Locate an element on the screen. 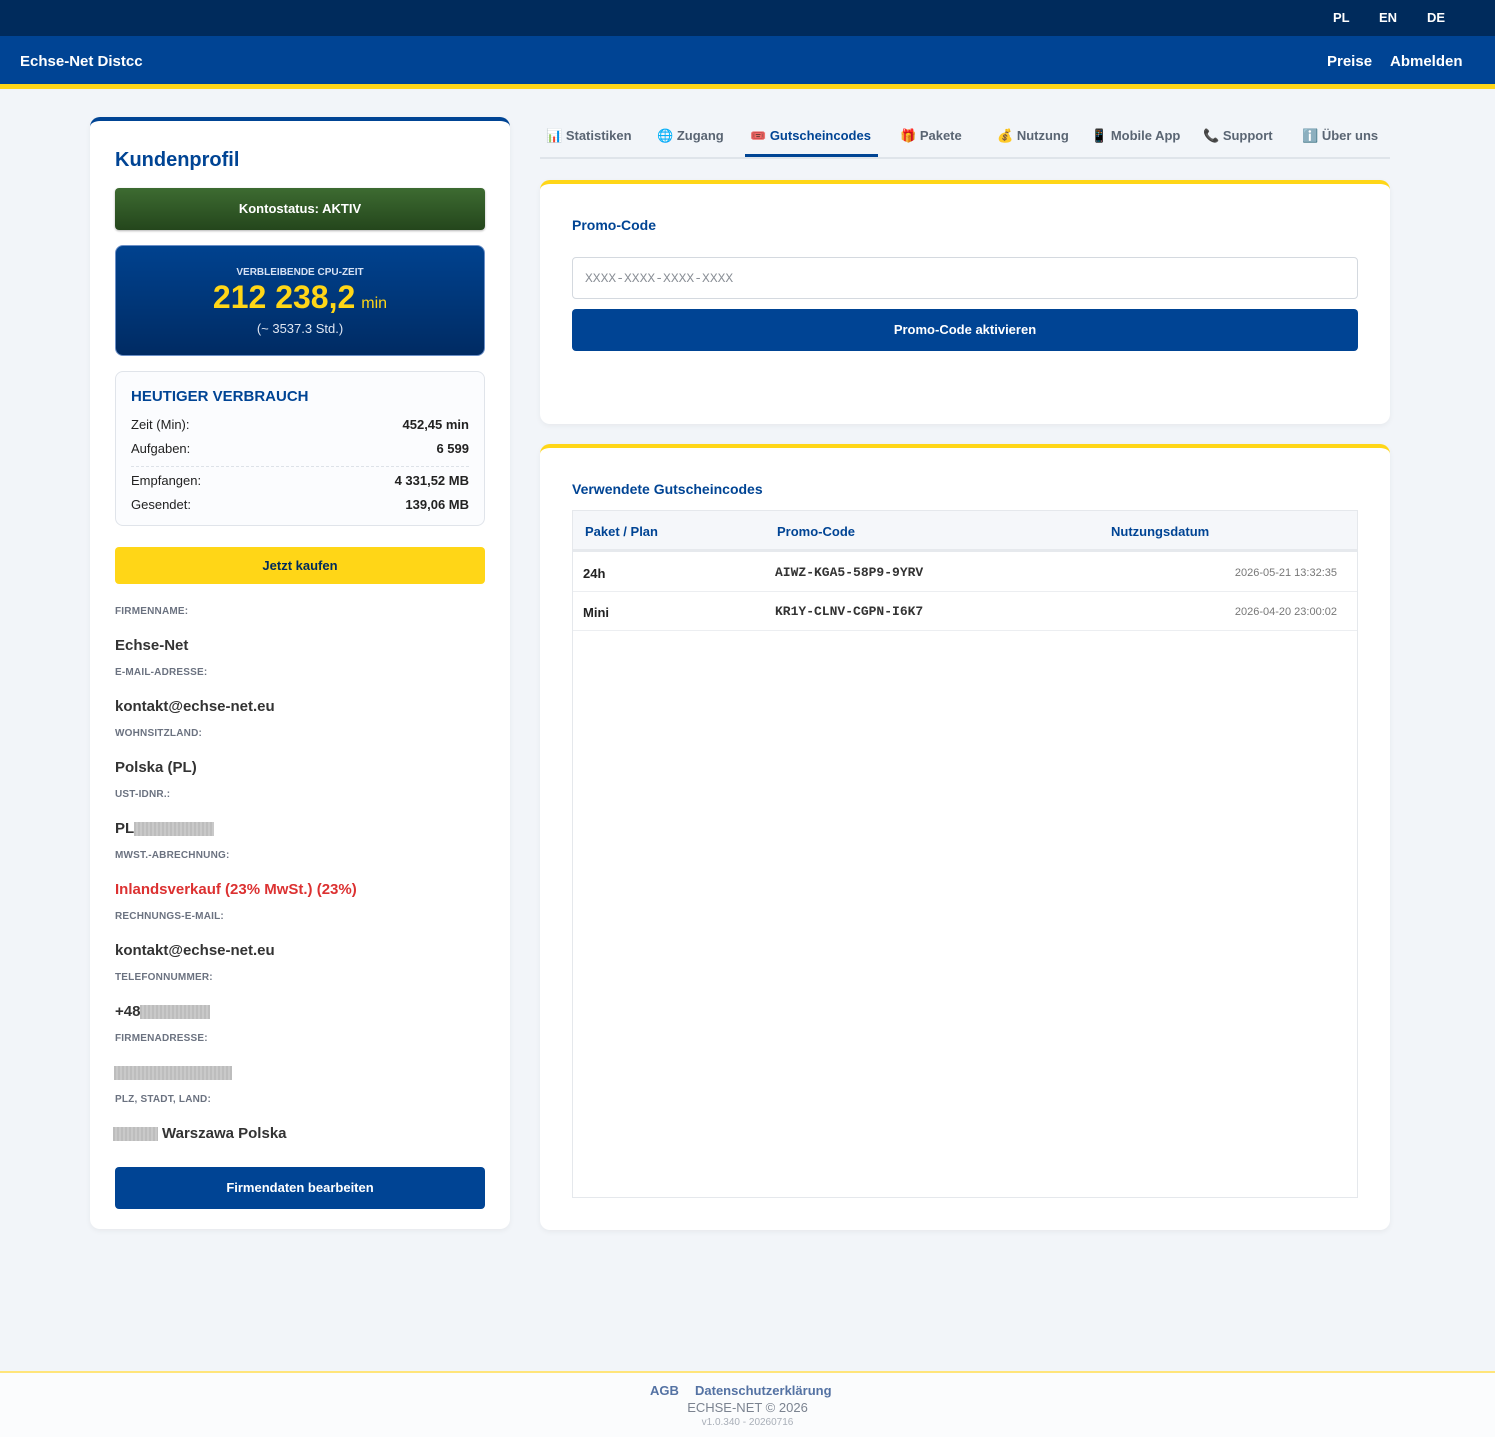 The height and width of the screenshot is (1437, 1495). tab-packages: 🎁 Pakete is located at coordinates (931, 136).